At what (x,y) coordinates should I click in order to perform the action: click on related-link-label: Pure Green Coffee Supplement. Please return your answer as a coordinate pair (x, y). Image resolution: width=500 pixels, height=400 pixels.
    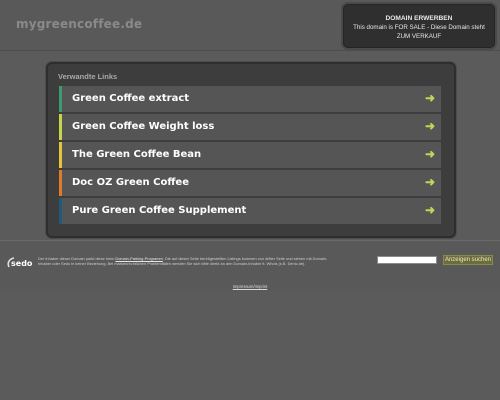
    Looking at the image, I should click on (159, 210).